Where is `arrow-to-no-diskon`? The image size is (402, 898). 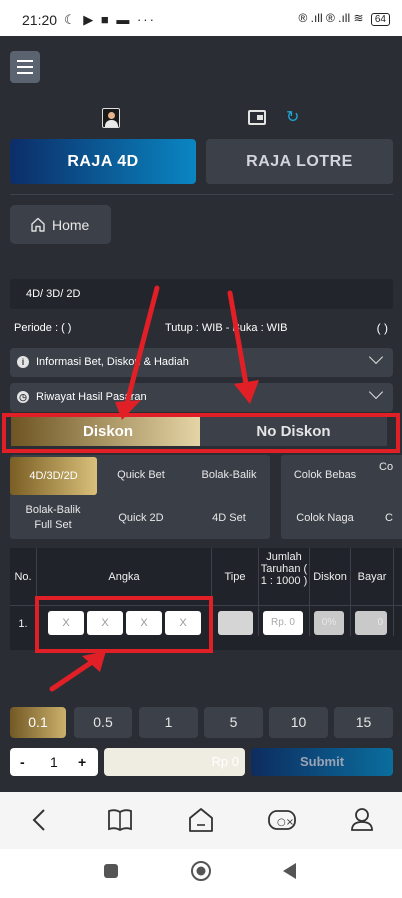
arrow-to-no-diskon is located at coordinates (238, 338).